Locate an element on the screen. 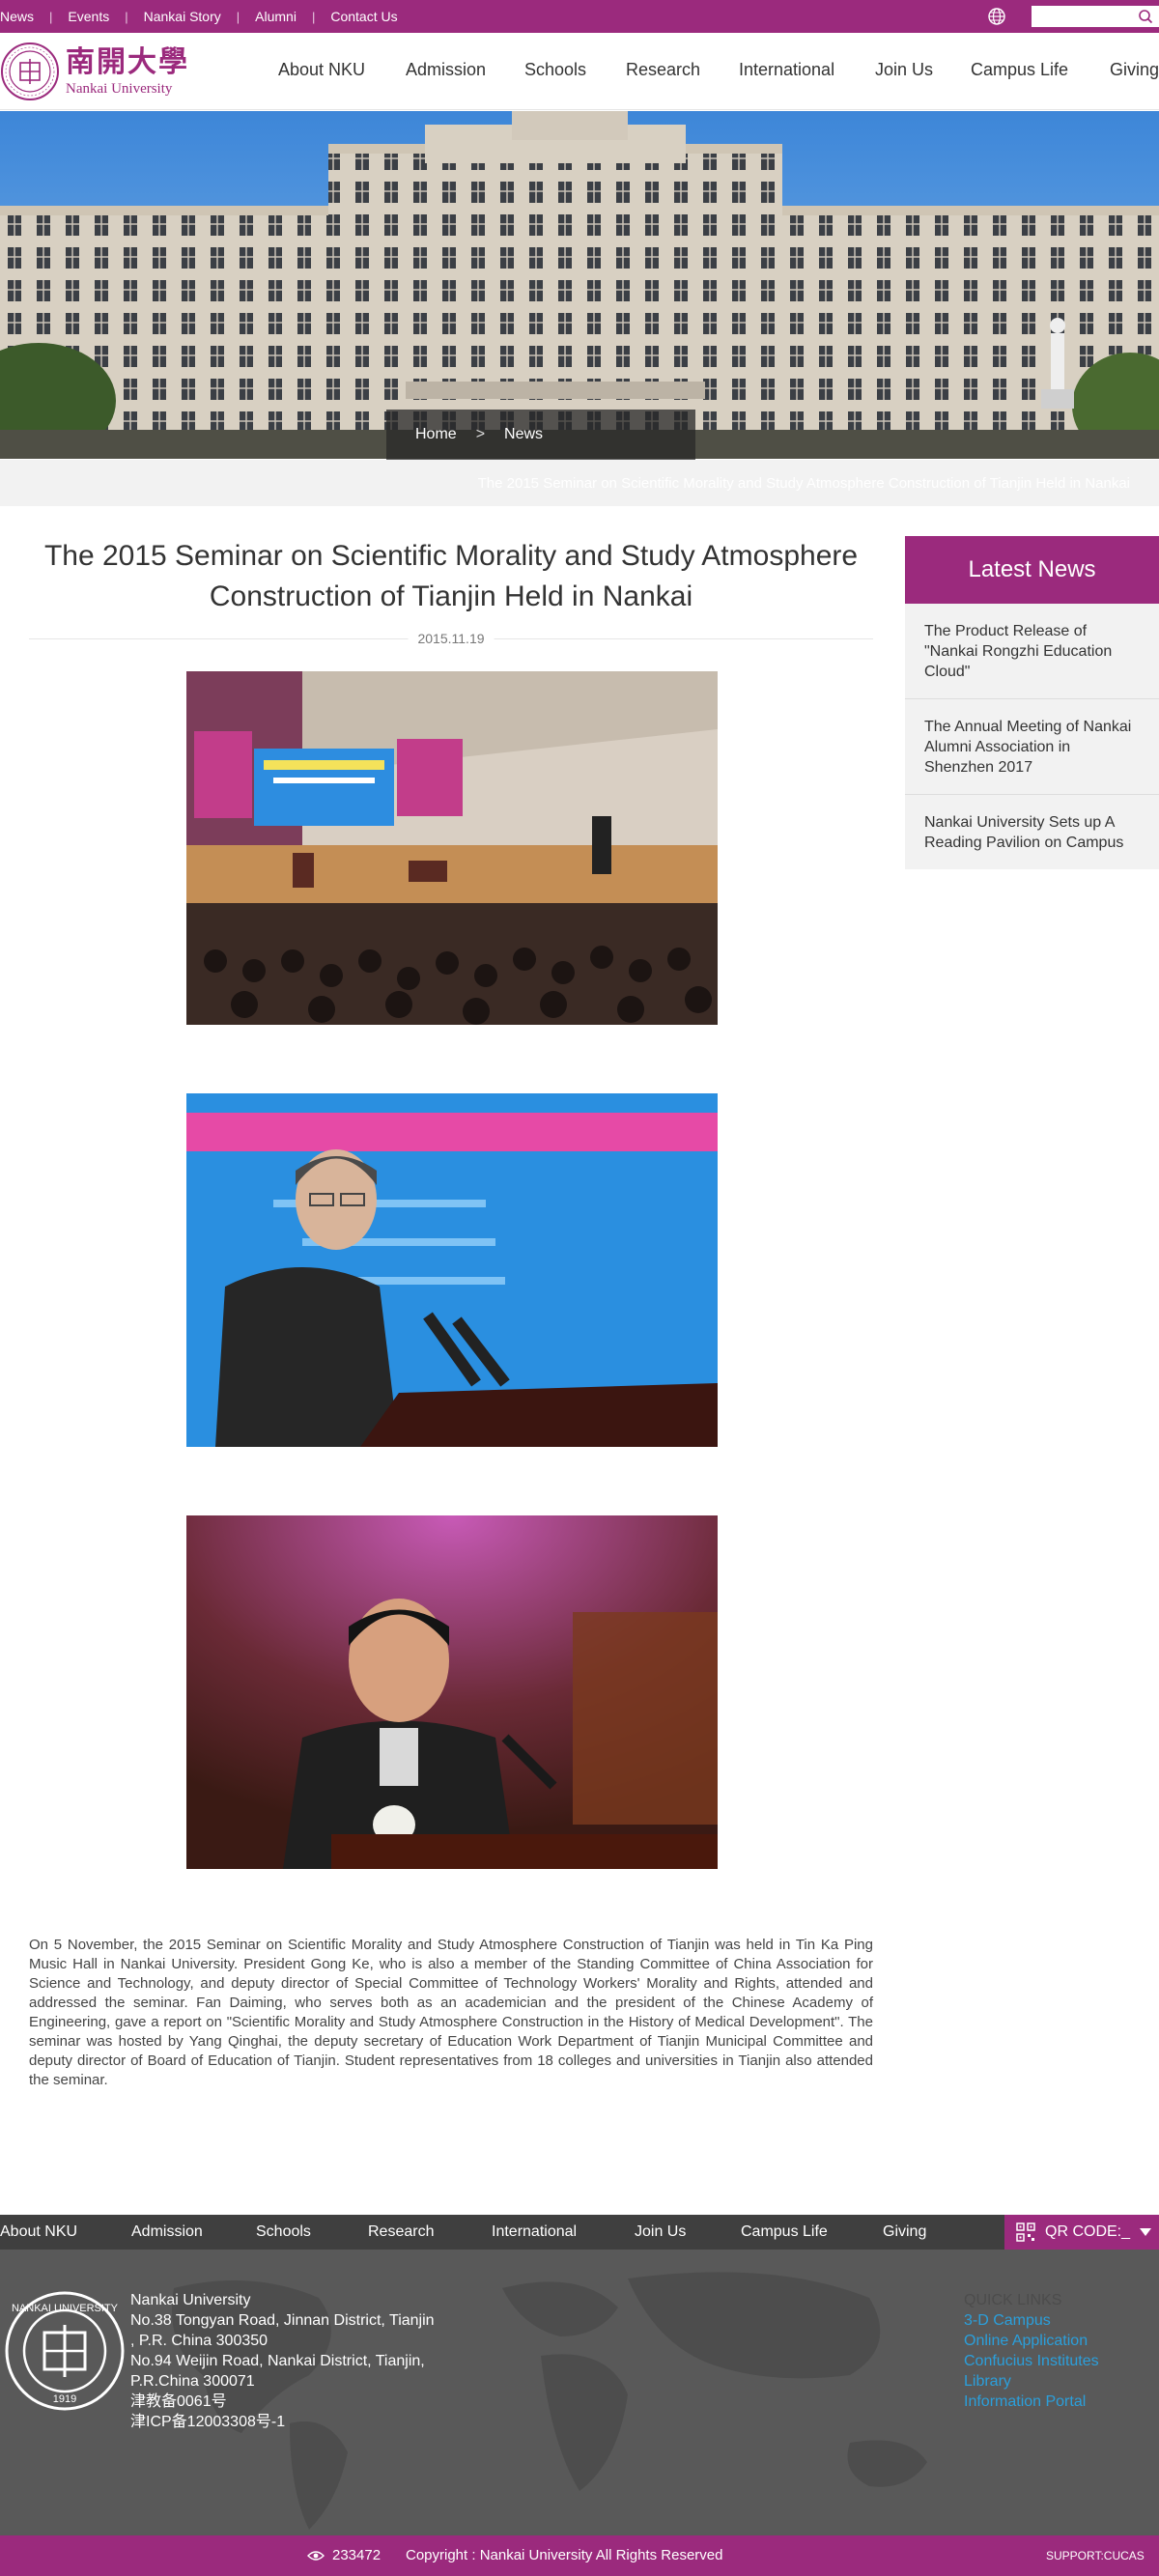  nav-international: International is located at coordinates (786, 70).